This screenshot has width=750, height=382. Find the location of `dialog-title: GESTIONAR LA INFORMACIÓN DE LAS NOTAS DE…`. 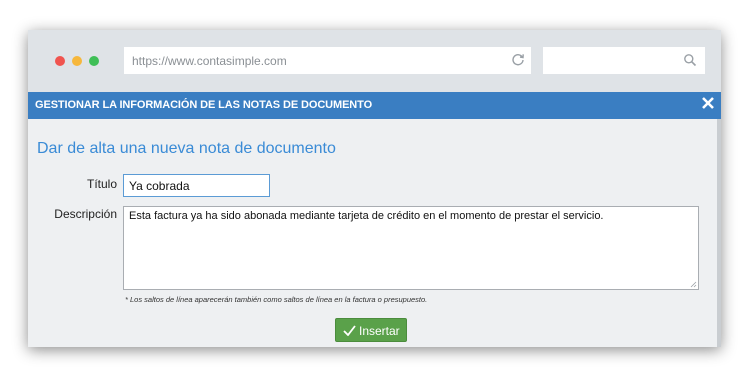

dialog-title: GESTIONAR LA INFORMACIÓN DE LAS NOTAS DE… is located at coordinates (204, 105).